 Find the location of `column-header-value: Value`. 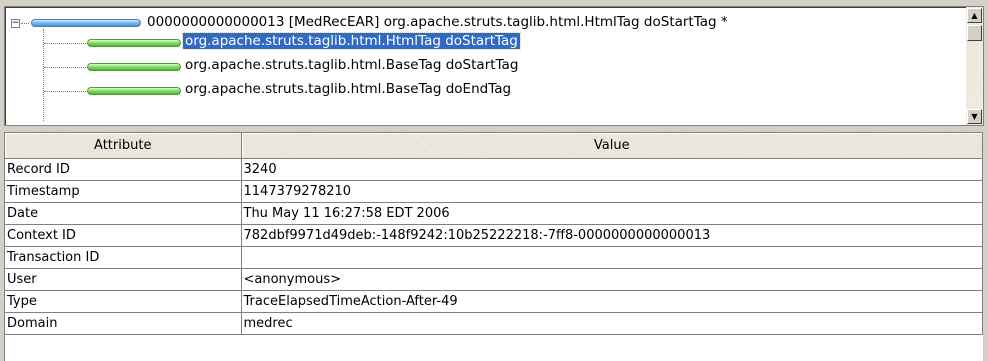

column-header-value: Value is located at coordinates (612, 146).